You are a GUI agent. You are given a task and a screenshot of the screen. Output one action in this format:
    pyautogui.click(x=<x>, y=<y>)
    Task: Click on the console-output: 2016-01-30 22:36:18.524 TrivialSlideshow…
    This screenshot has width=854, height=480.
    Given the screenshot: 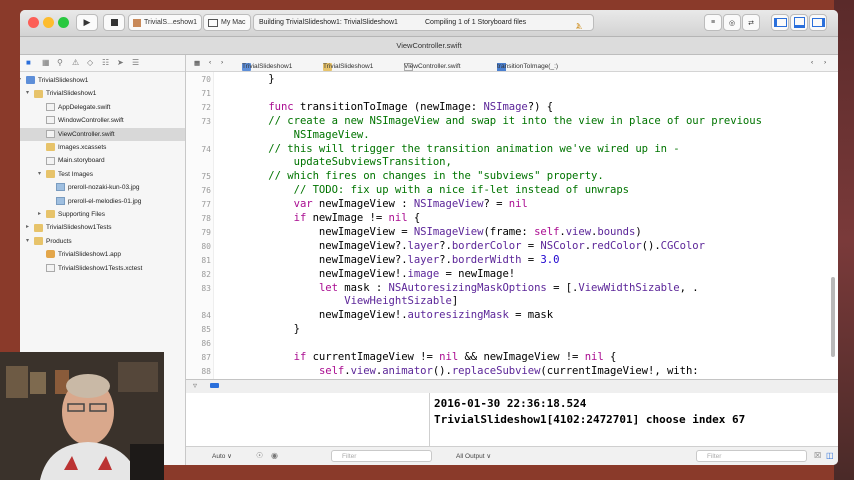 What is the action you would take?
    pyautogui.click(x=634, y=419)
    